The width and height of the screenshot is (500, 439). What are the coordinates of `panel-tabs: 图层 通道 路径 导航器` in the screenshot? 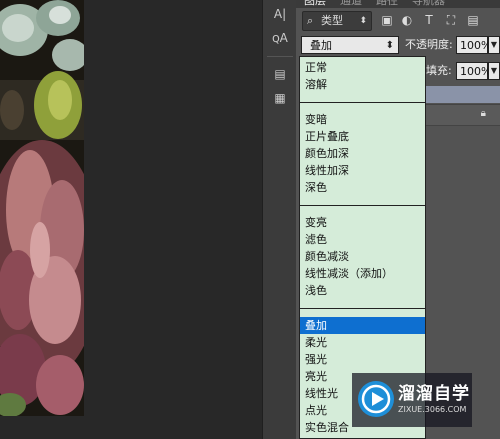 It's located at (398, 4).